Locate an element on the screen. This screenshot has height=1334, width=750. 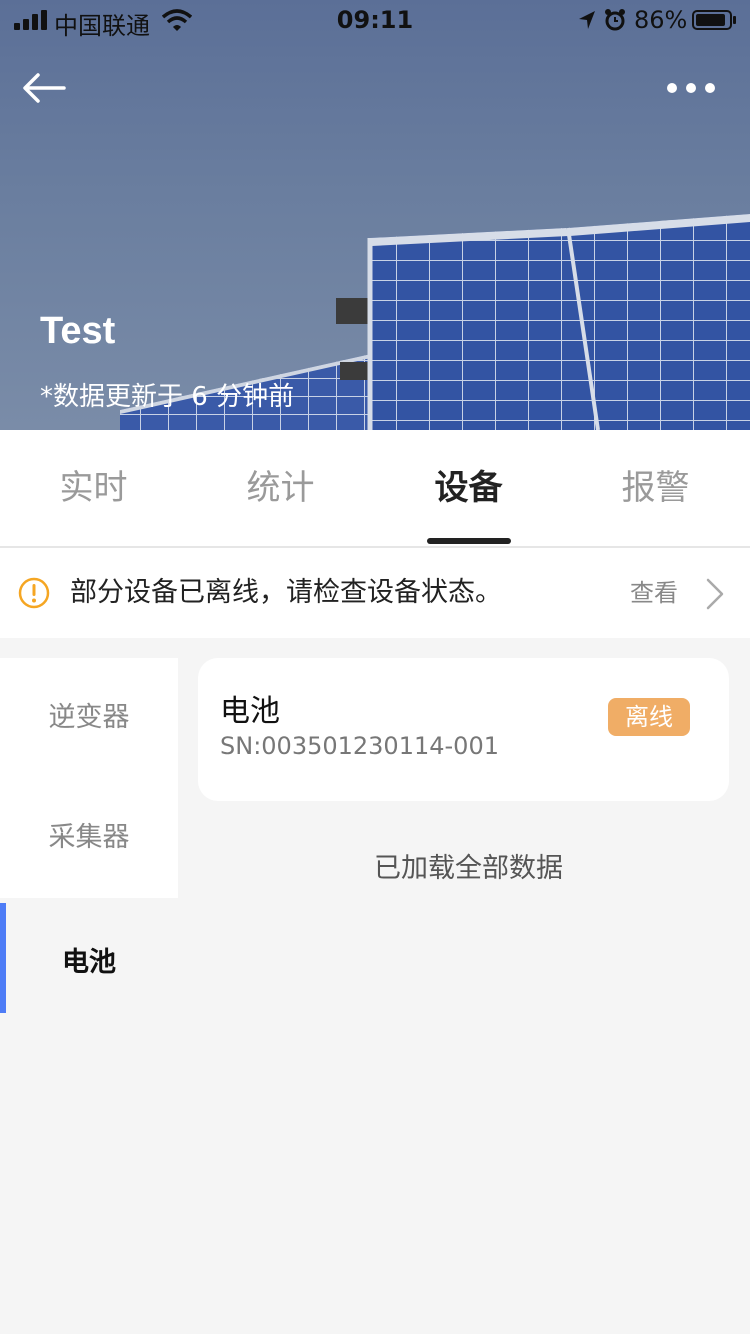
chevron-right-icon is located at coordinates (715, 594).